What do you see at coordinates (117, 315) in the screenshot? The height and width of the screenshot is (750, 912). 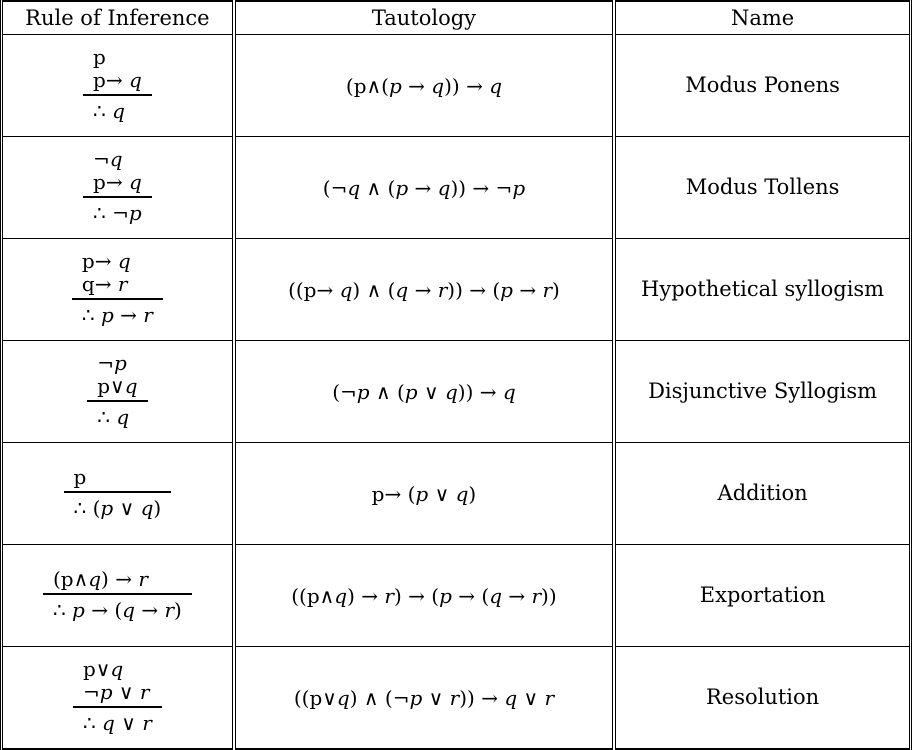 I see `conclusion: ∴ p → r` at bounding box center [117, 315].